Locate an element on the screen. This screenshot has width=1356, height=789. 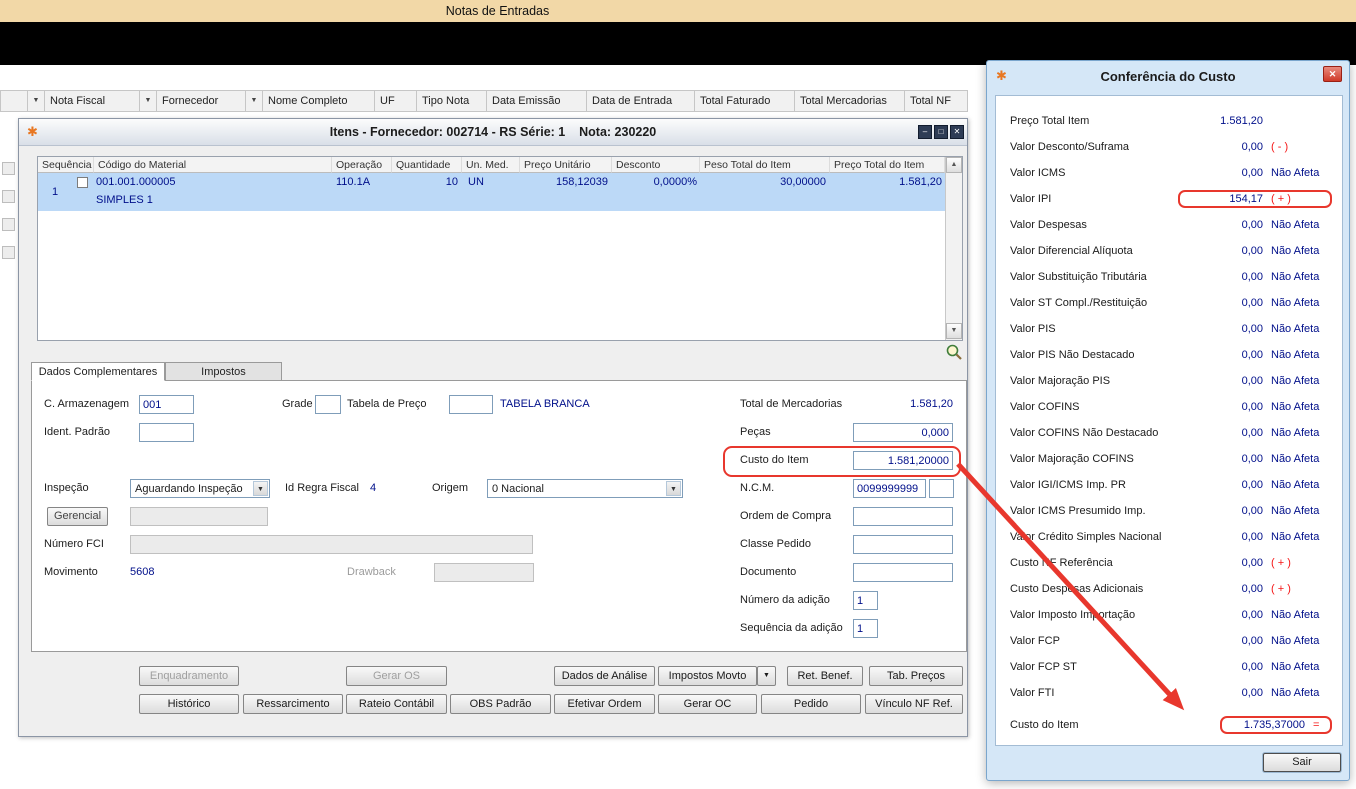
ncm-ex-input is located at coordinates (941, 488).